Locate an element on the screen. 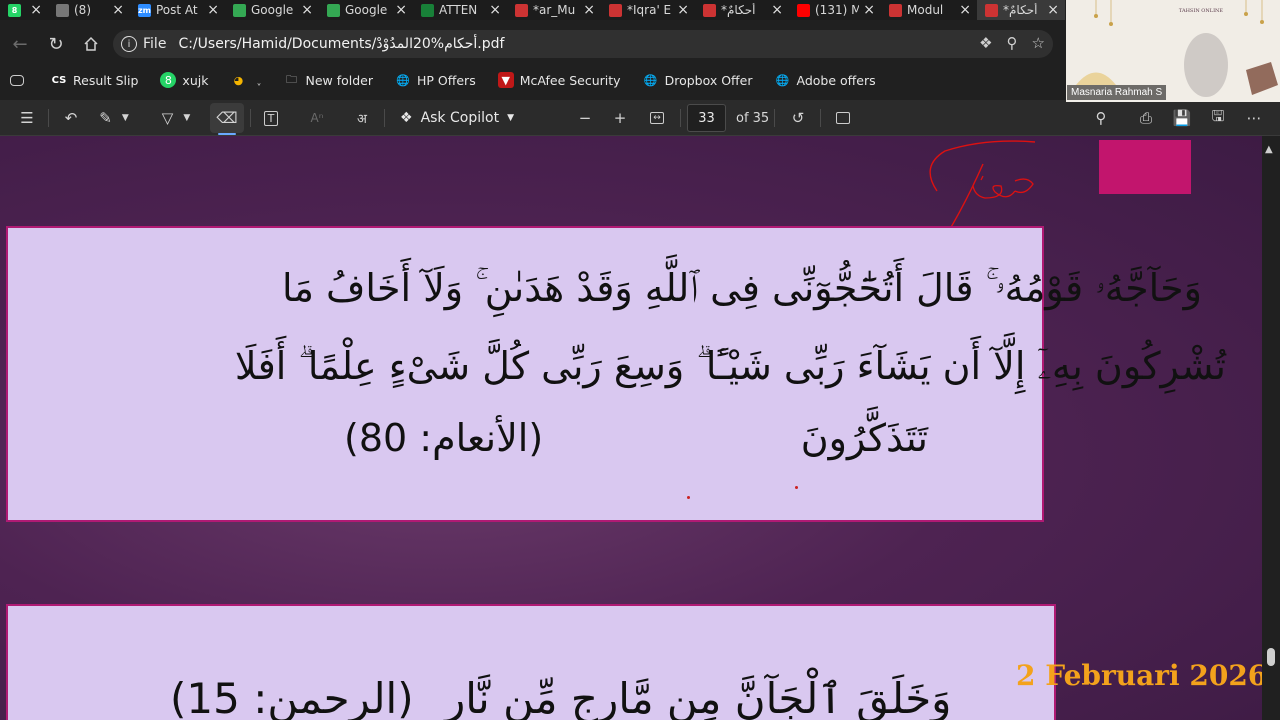  contents-button: ☰ is located at coordinates (27, 118).